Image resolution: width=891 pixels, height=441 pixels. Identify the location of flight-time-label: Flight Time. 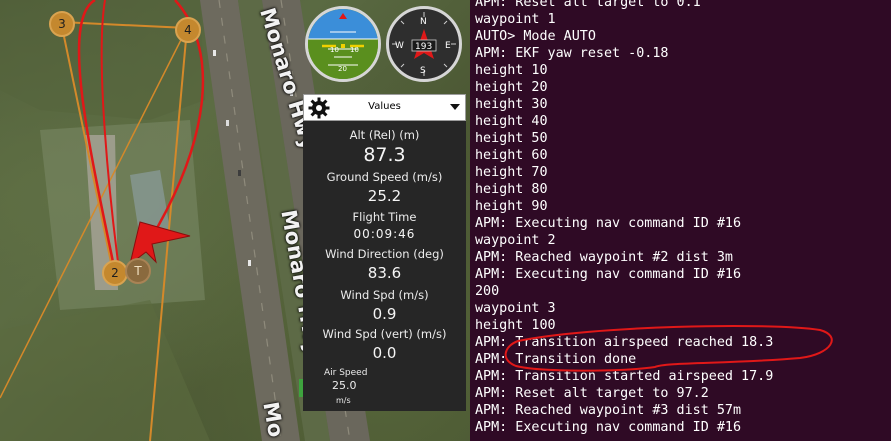
(384, 217).